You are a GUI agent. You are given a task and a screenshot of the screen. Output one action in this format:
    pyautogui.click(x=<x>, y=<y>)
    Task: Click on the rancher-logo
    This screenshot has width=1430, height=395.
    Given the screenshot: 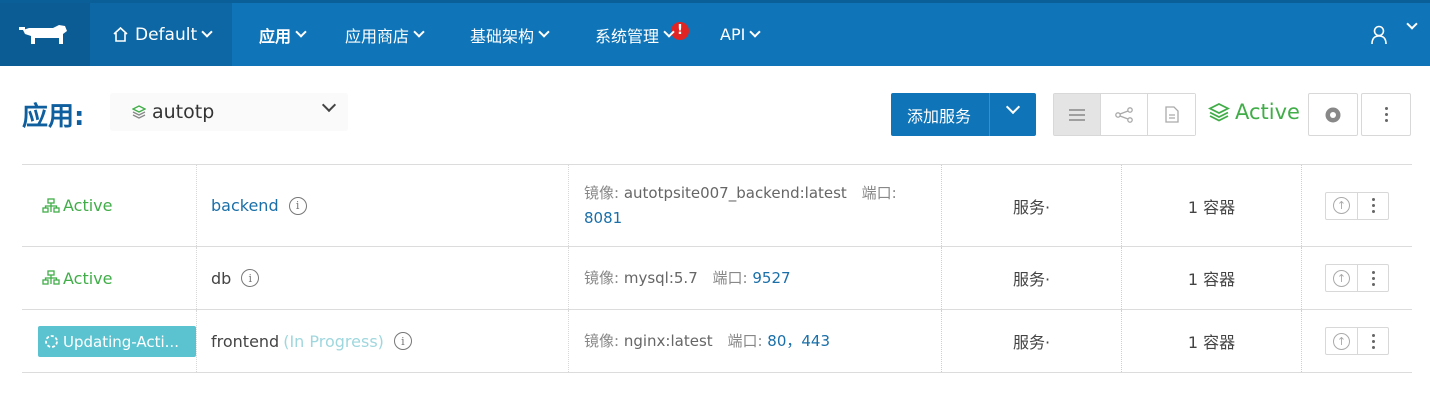 What is the action you would take?
    pyautogui.click(x=45, y=34)
    